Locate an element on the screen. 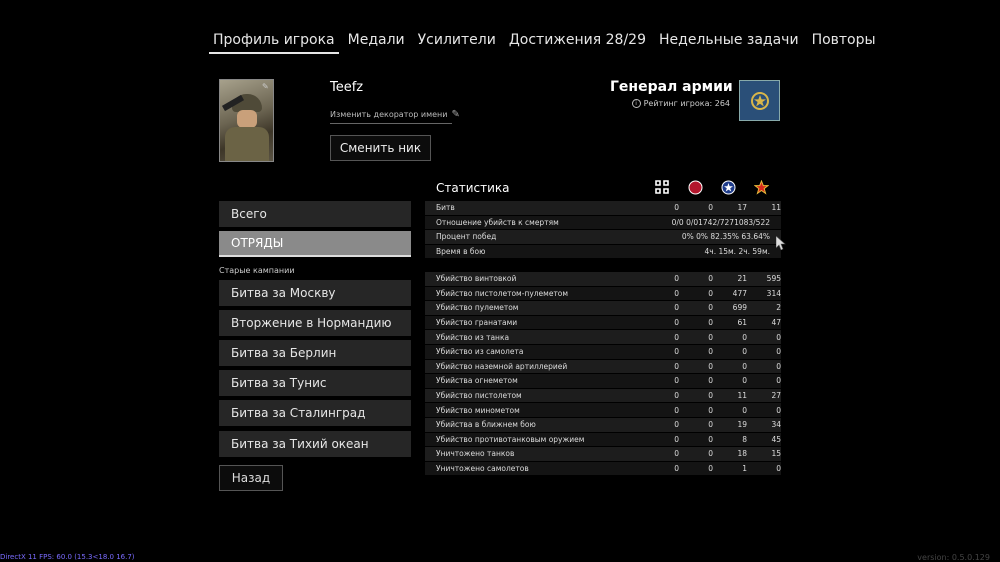  stat-label: Уничтожено самолетов is located at coordinates (482, 469).